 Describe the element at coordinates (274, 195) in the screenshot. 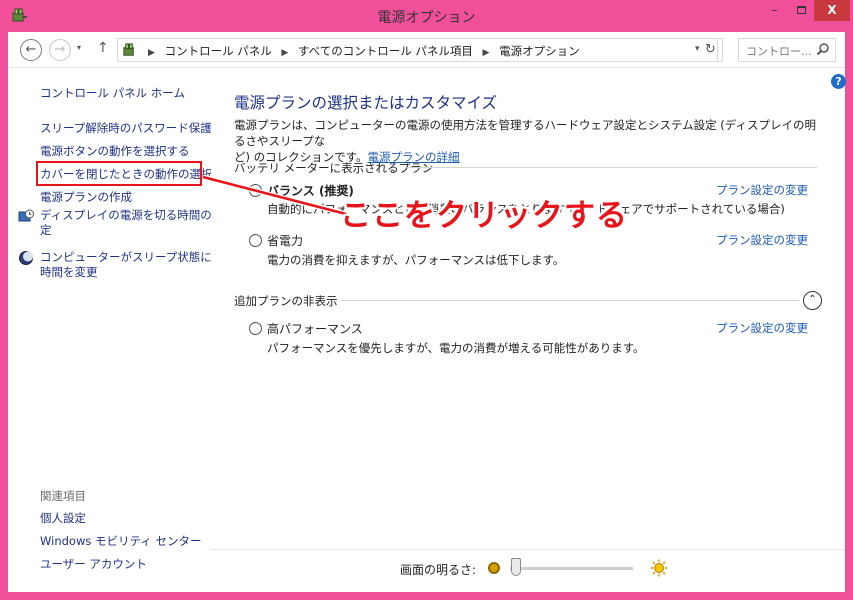

I see `annotation-arrow` at that location.